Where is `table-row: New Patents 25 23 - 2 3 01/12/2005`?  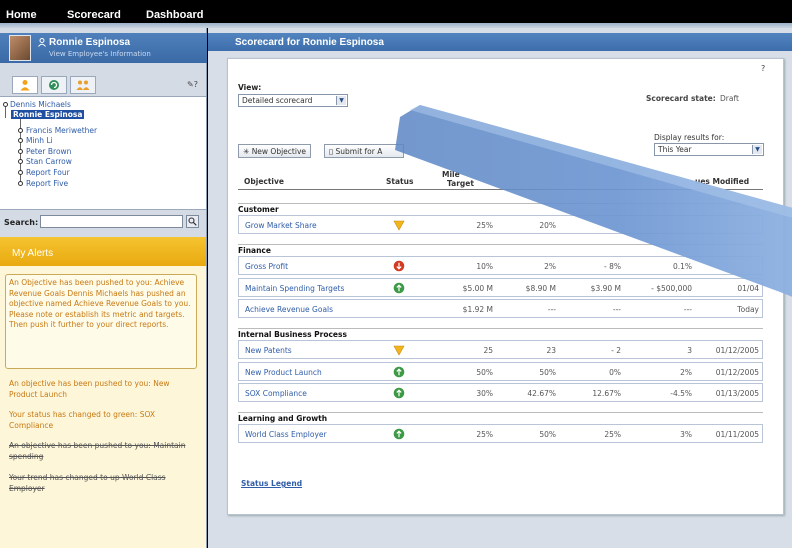 table-row: New Patents 25 23 - 2 3 01/12/2005 is located at coordinates (500, 349).